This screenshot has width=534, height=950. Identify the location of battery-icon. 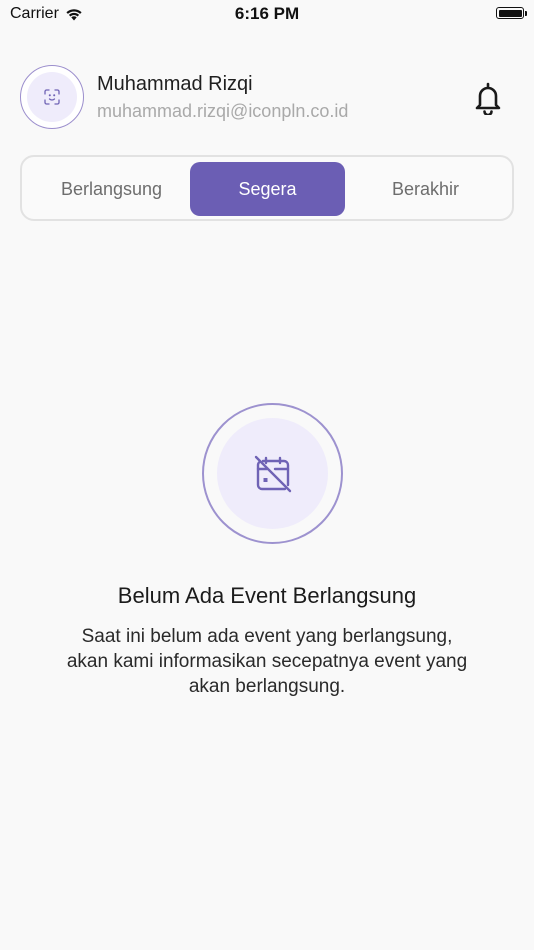
(511, 13).